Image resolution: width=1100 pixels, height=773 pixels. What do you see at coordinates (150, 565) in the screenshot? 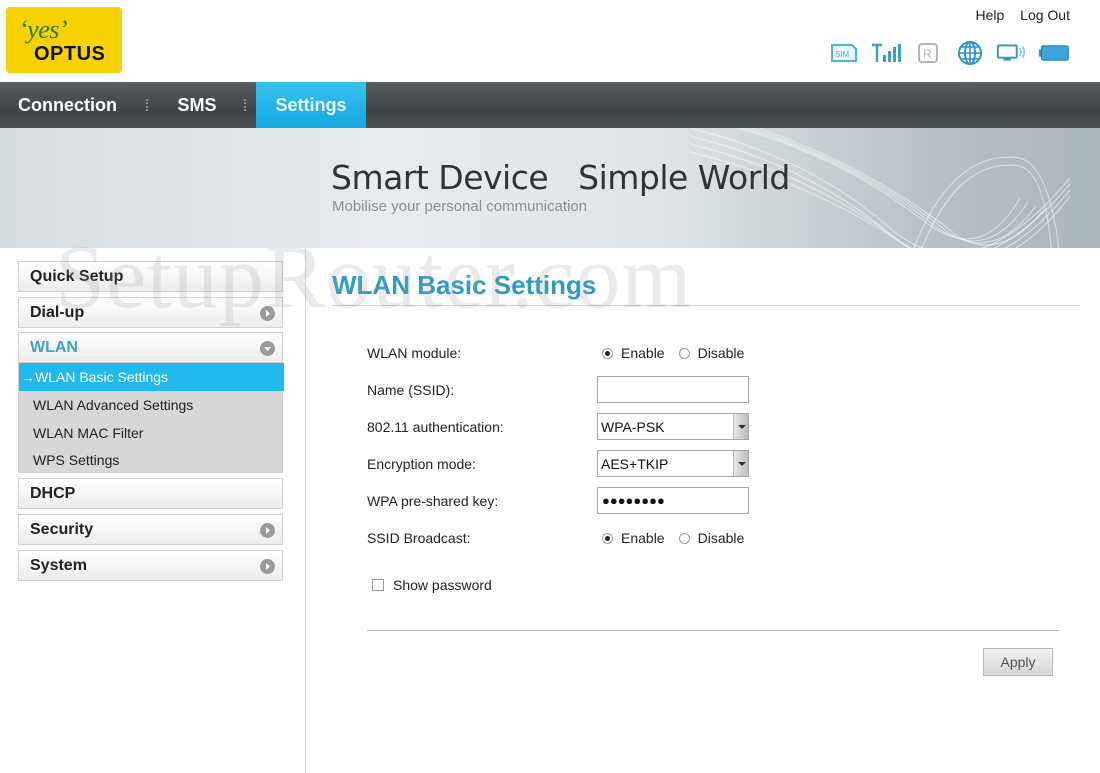
I see `sidebar-item-system: System` at bounding box center [150, 565].